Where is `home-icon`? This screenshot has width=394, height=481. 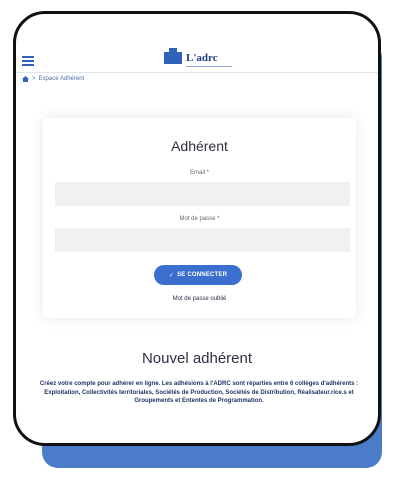
home-icon is located at coordinates (25, 79).